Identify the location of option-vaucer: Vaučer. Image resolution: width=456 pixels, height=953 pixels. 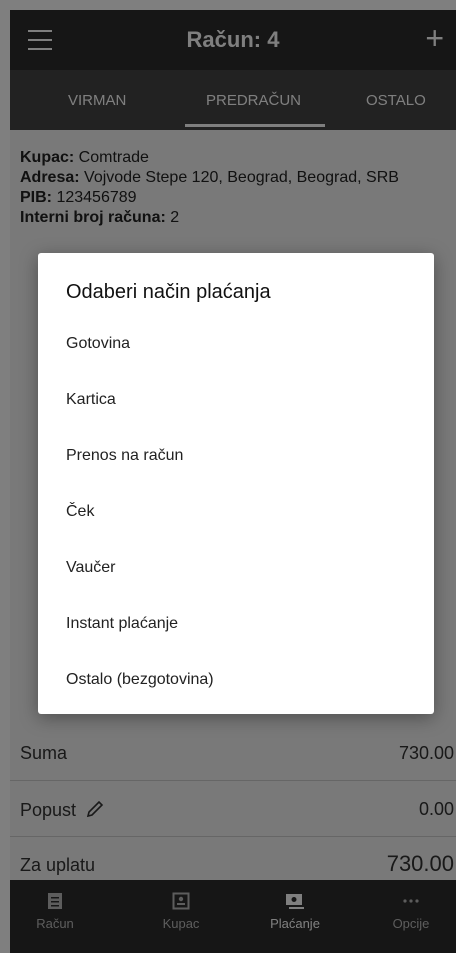
(91, 568).